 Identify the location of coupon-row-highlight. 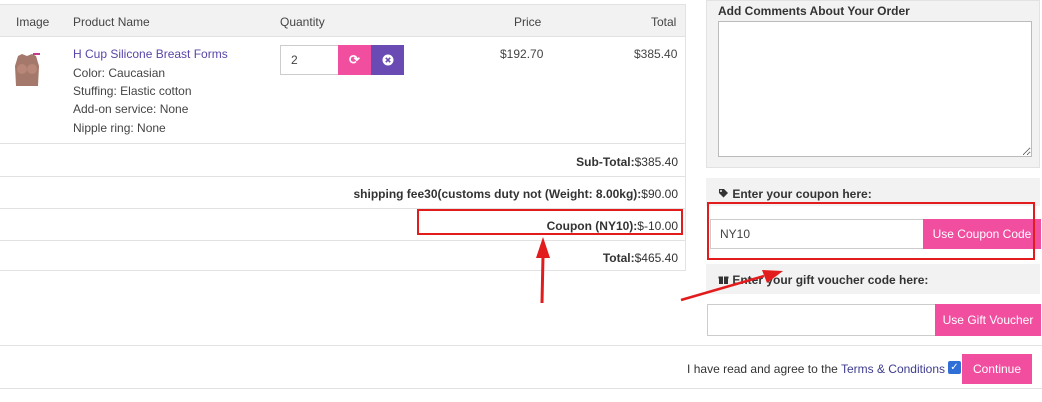
(550, 222).